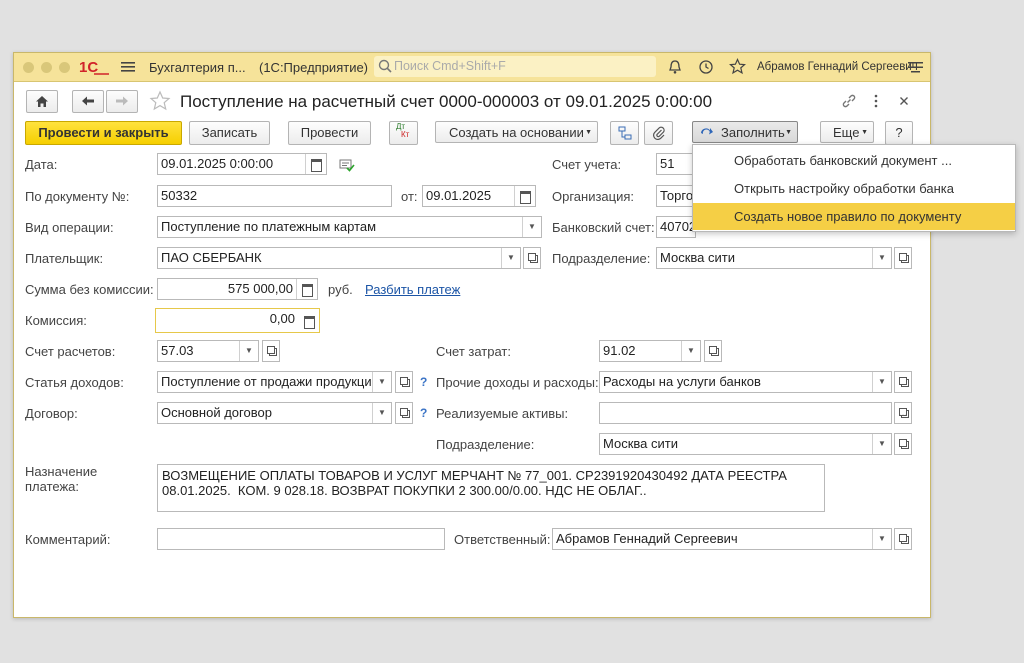 The width and height of the screenshot is (1024, 663). I want to click on division-open-button, so click(903, 258).